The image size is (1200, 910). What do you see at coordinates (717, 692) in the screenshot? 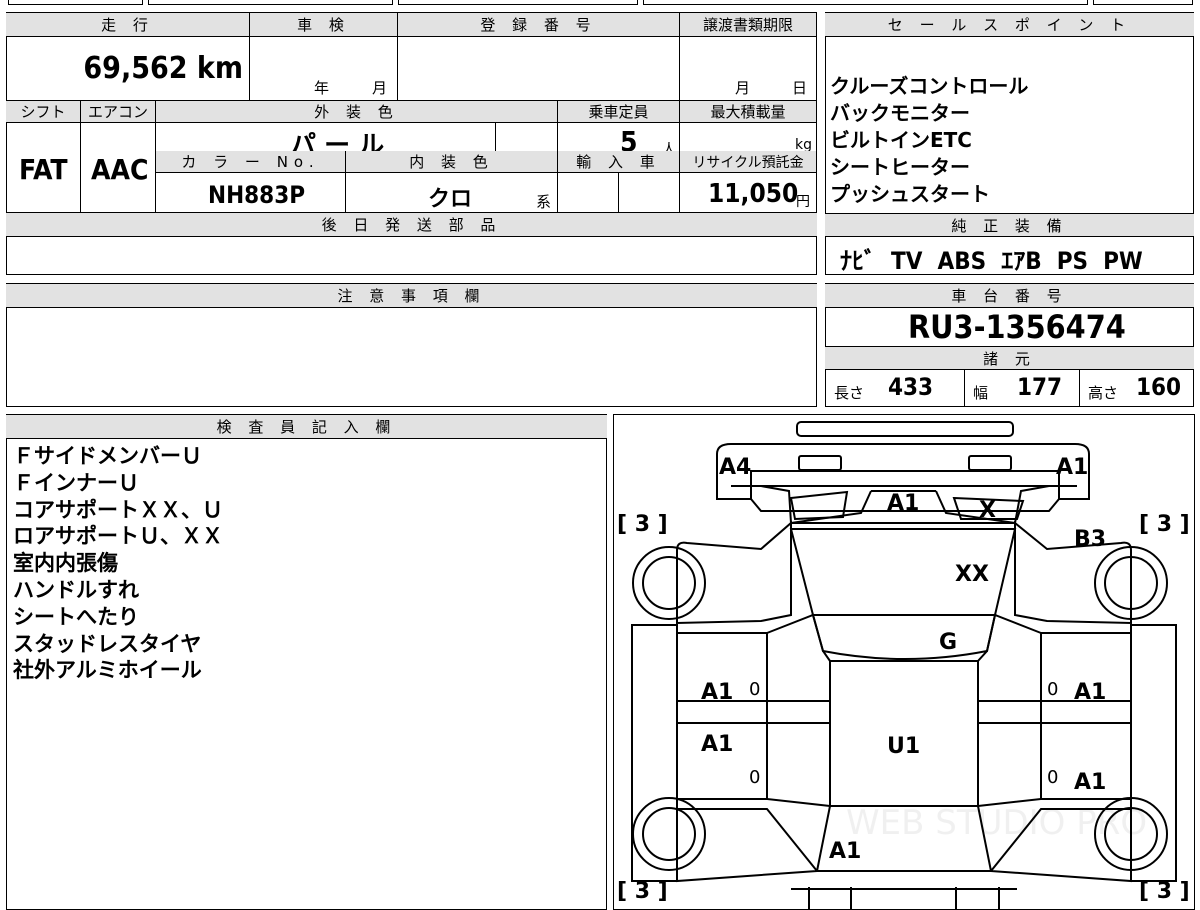
I see `mark-front-door-left: A1` at bounding box center [717, 692].